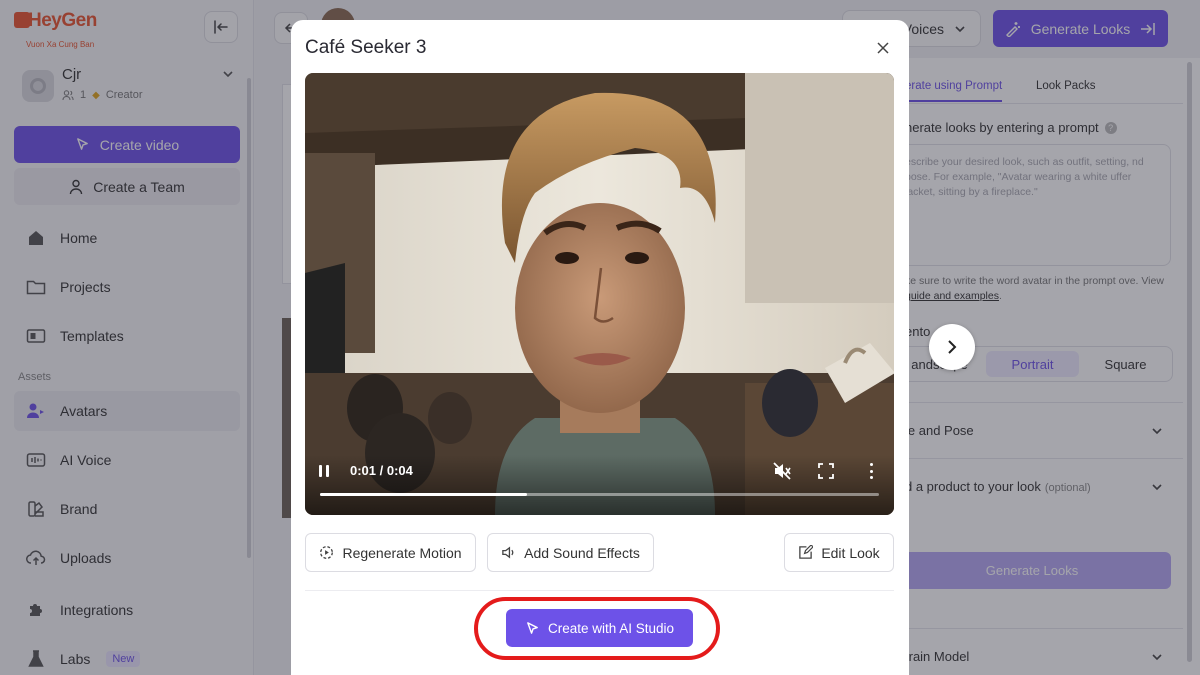 This screenshot has height=675, width=1200. What do you see at coordinates (366, 47) in the screenshot?
I see `modal-title: Café Seeker 3` at bounding box center [366, 47].